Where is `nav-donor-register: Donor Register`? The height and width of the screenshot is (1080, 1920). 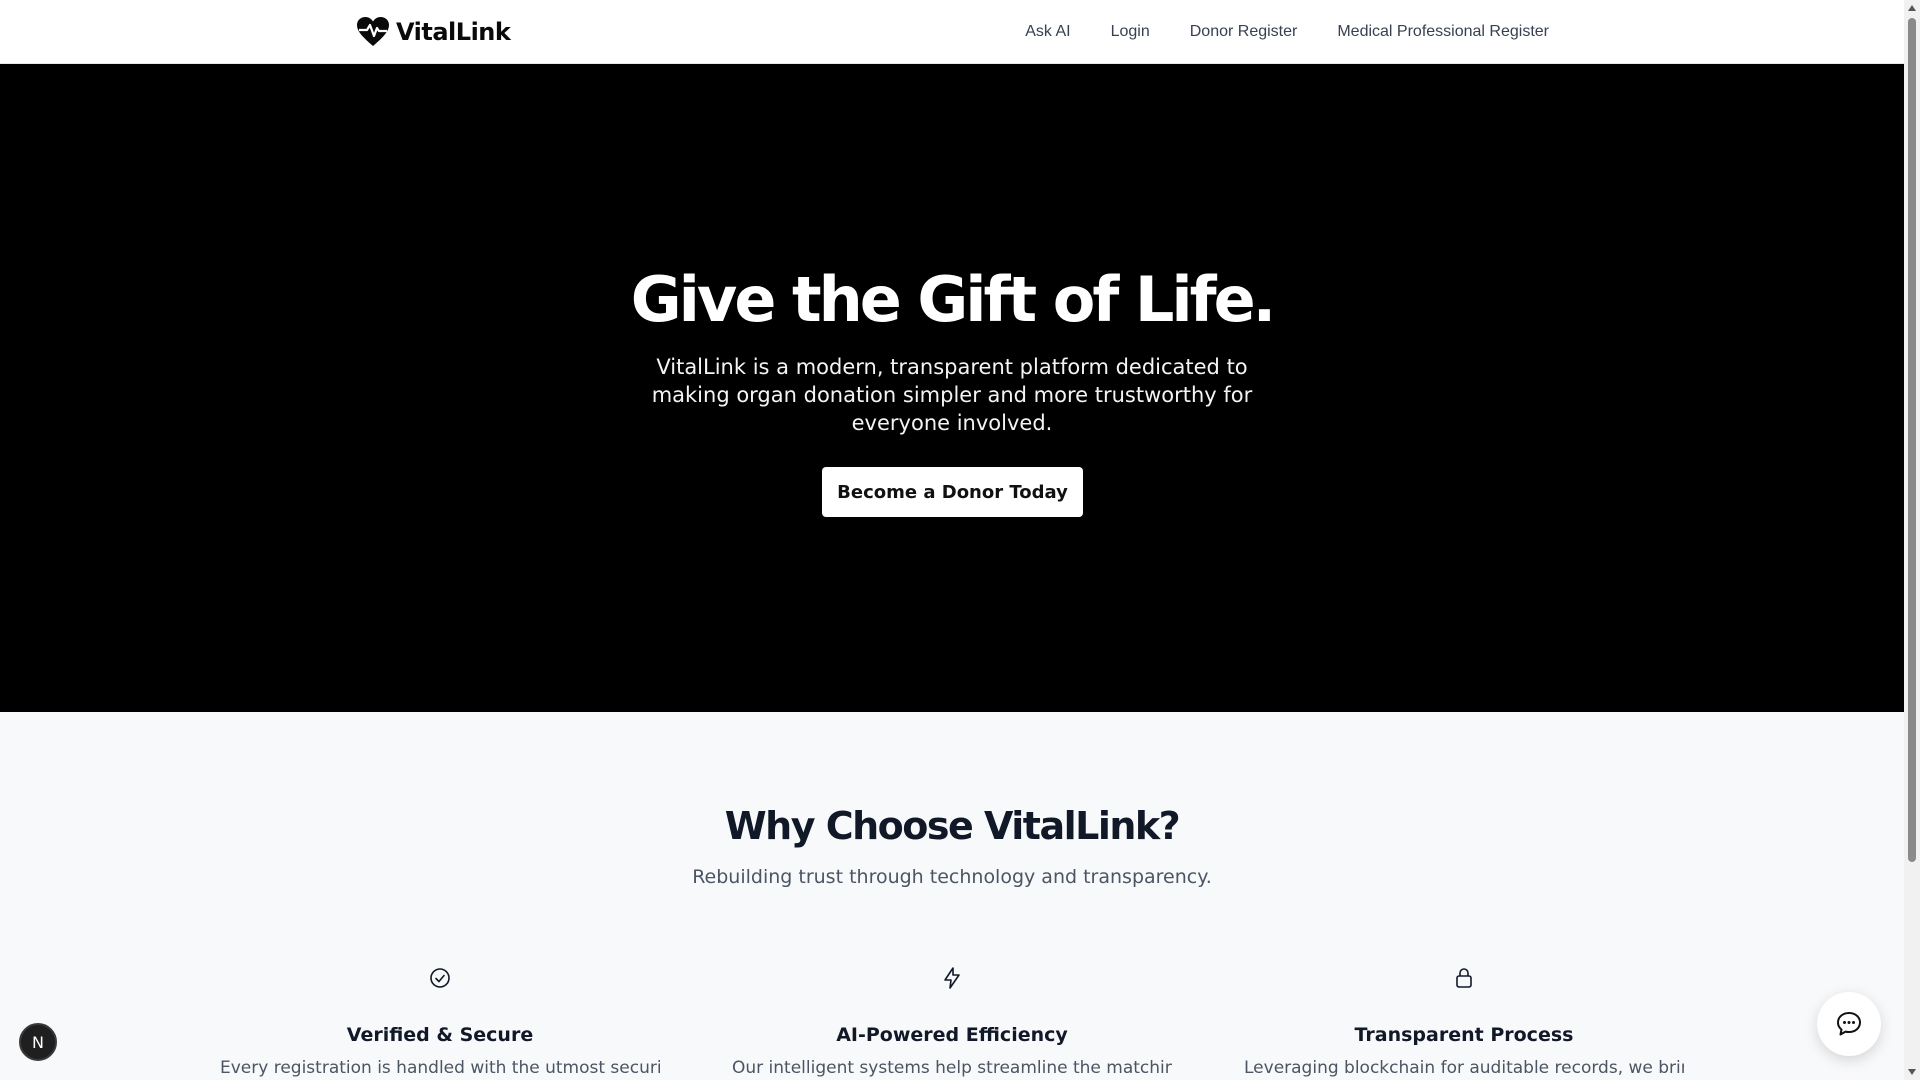
nav-donor-register: Donor Register is located at coordinates (1244, 32).